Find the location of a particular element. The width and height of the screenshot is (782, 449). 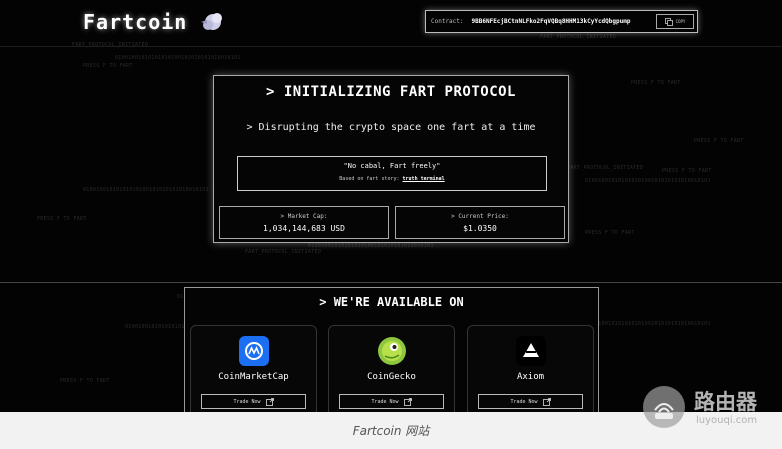

story-line: Based on fart story: truth terminal is located at coordinates (392, 179).